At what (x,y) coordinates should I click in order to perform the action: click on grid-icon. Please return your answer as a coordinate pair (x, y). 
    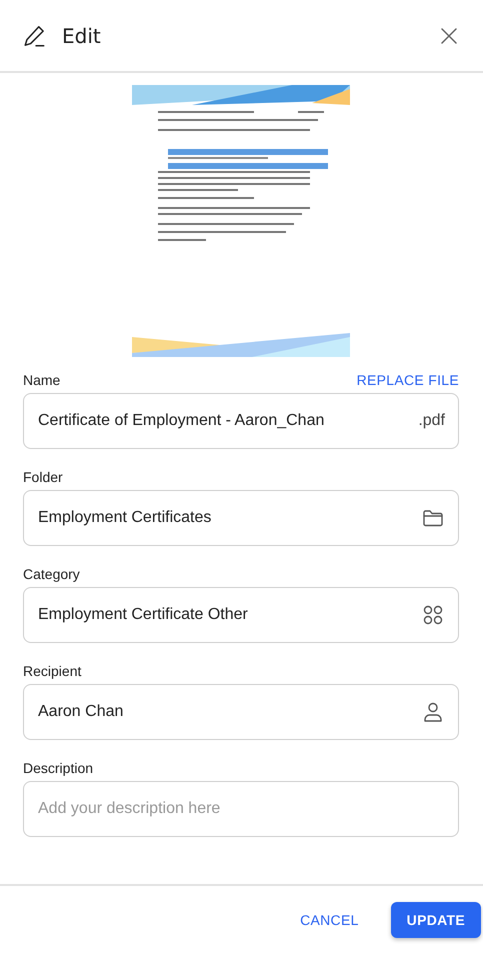
    Looking at the image, I should click on (433, 615).